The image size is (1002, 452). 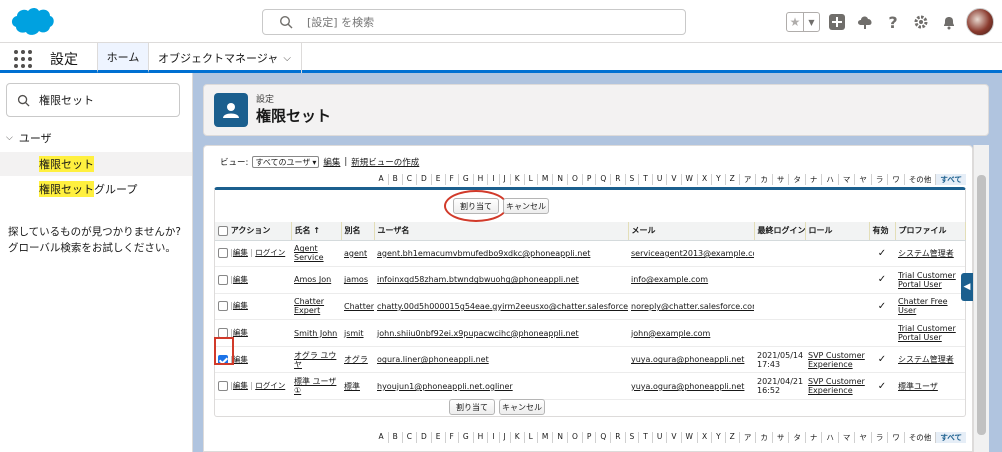 What do you see at coordinates (492, 437) in the screenshot?
I see `alphabet-filter-item: I` at bounding box center [492, 437].